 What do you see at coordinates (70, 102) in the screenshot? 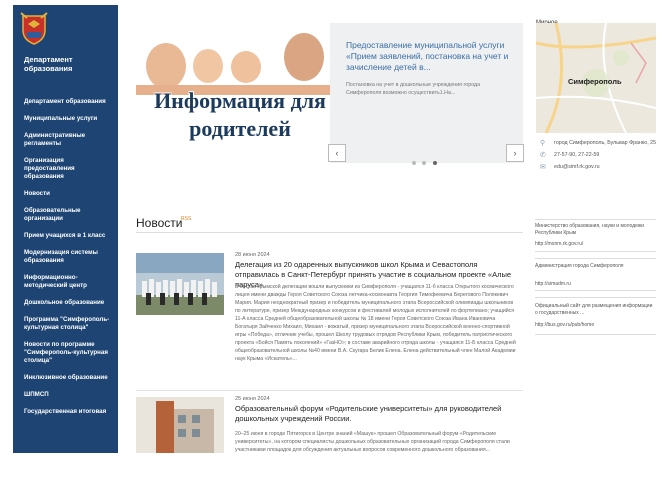
I see `sidebar-item-department: Департамент образования` at bounding box center [70, 102].